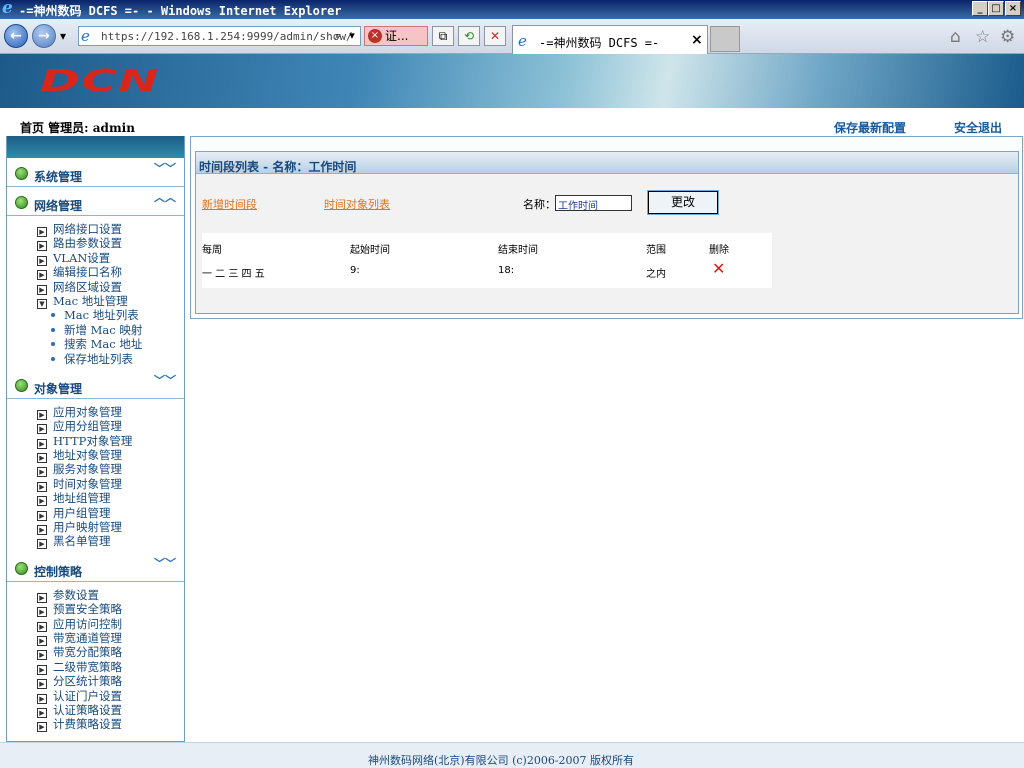 Image resolution: width=1024 pixels, height=768 pixels. Describe the element at coordinates (76, 594) in the screenshot. I see `sidebar-item-label: 参数设置` at that location.